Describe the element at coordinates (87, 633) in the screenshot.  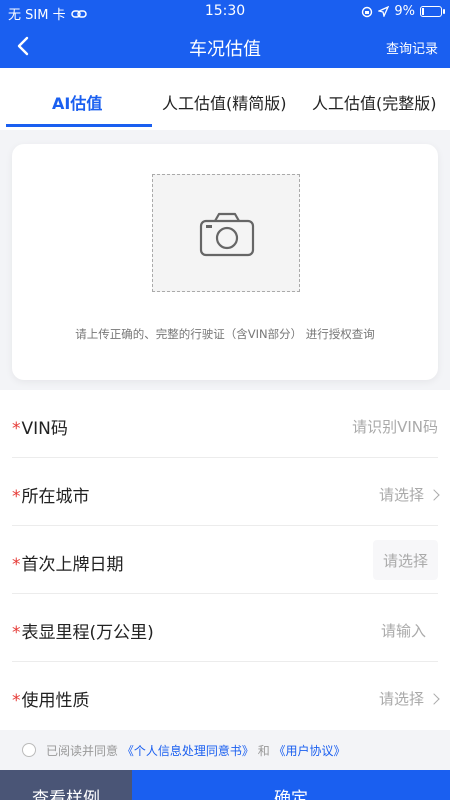
I see `mileage-label-text: 表显里程(万公里)` at that location.